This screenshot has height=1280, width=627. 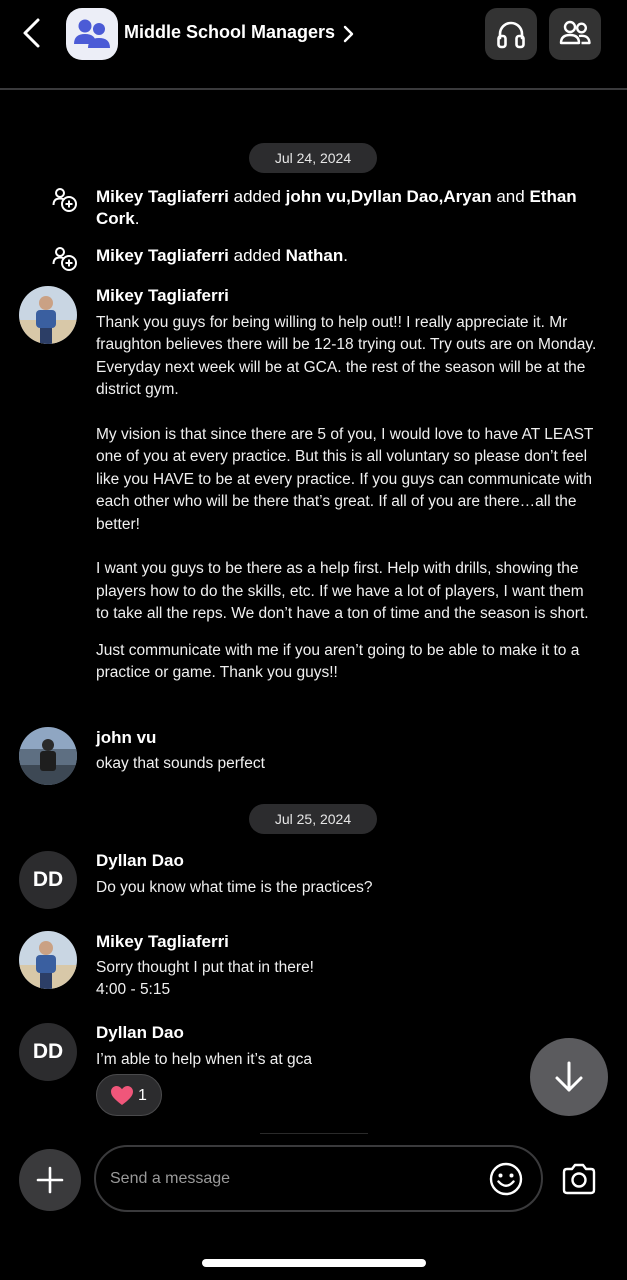 What do you see at coordinates (313, 158) in the screenshot?
I see `date-separator: Jul 24, 2024` at bounding box center [313, 158].